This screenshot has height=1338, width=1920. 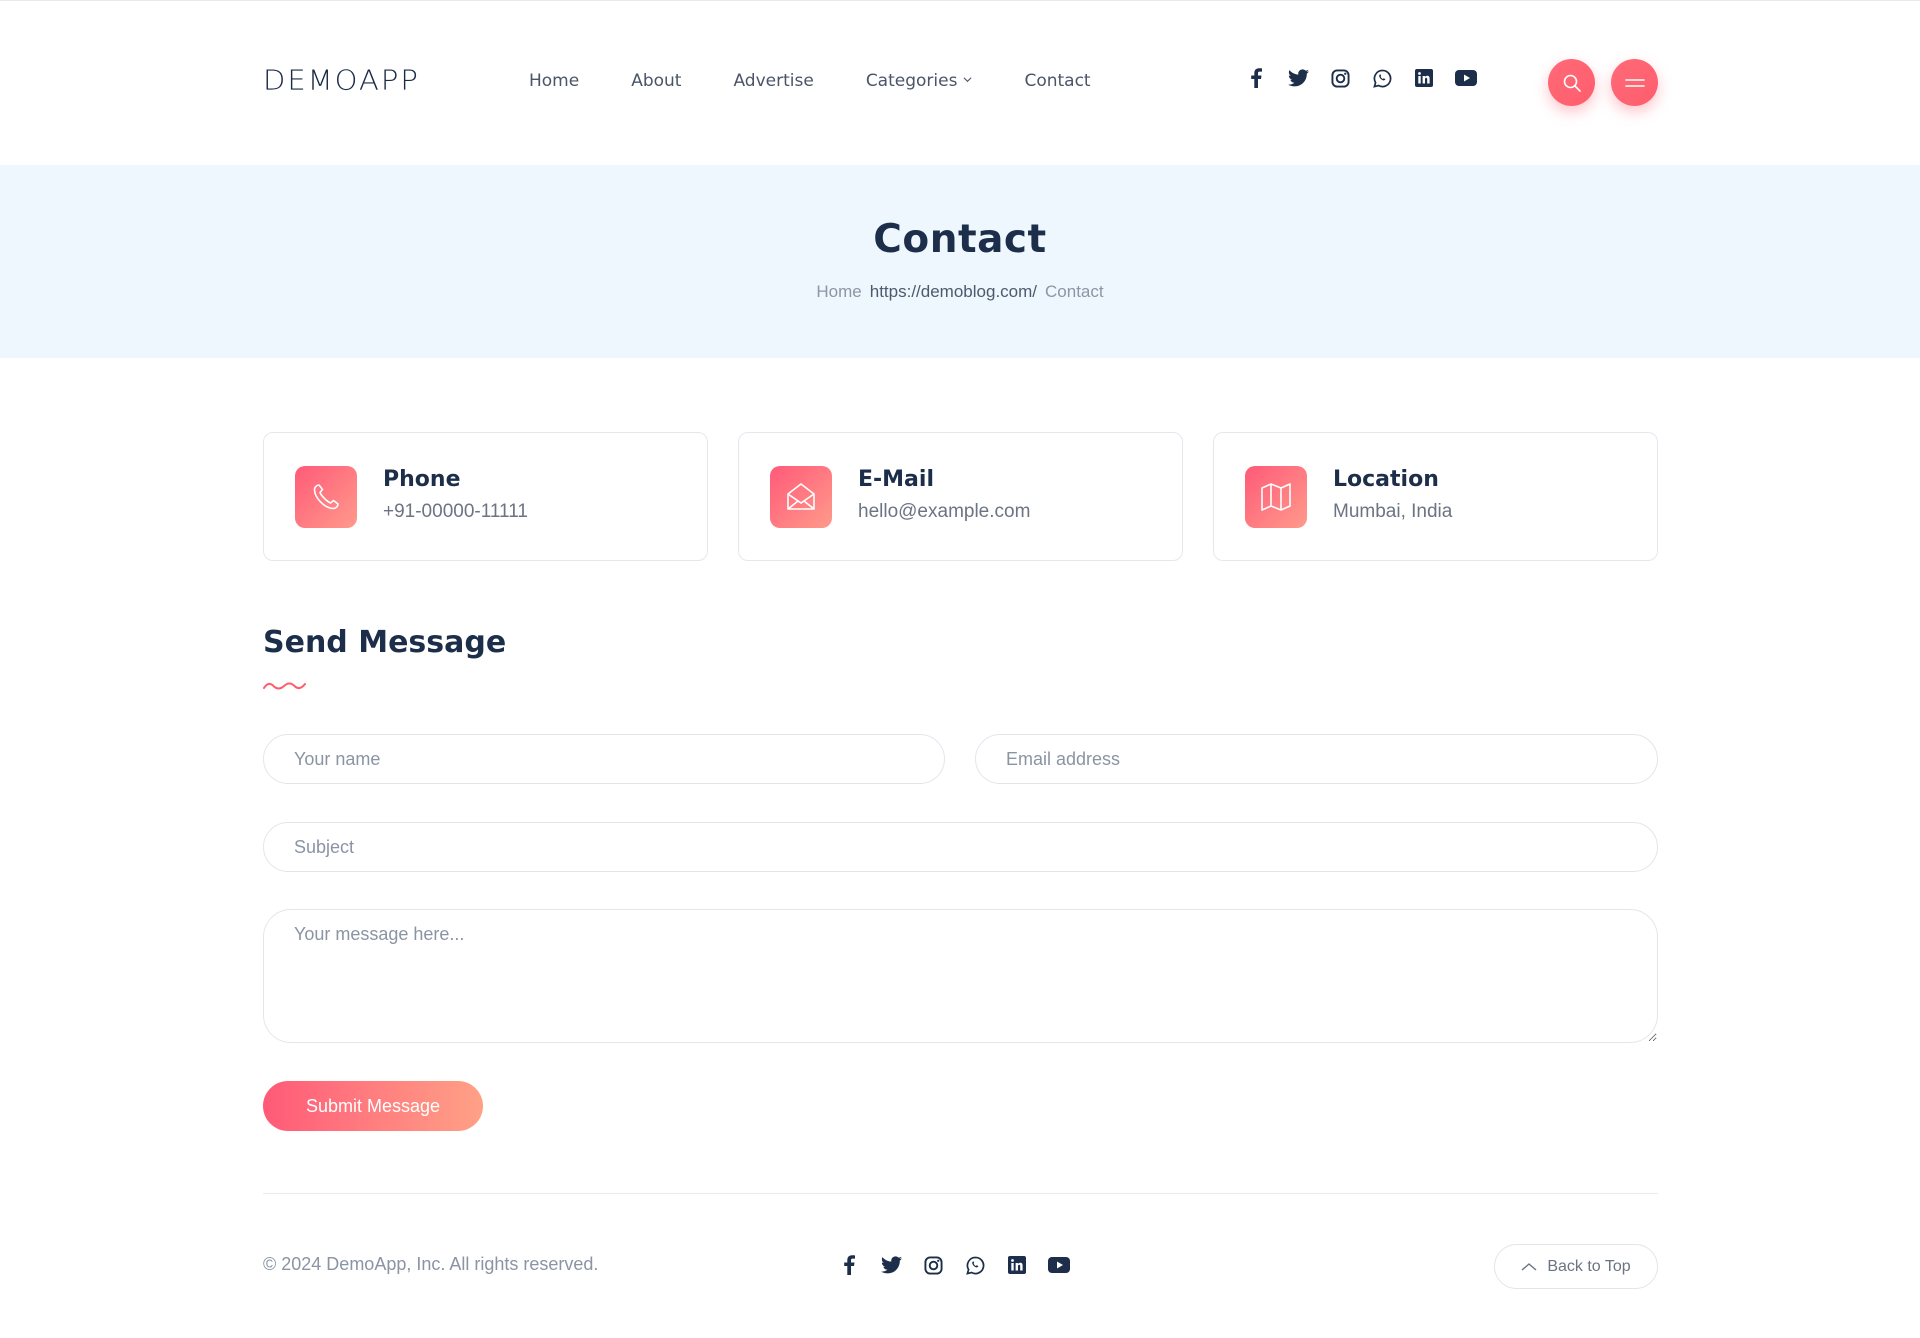 I want to click on search-button, so click(x=1571, y=82).